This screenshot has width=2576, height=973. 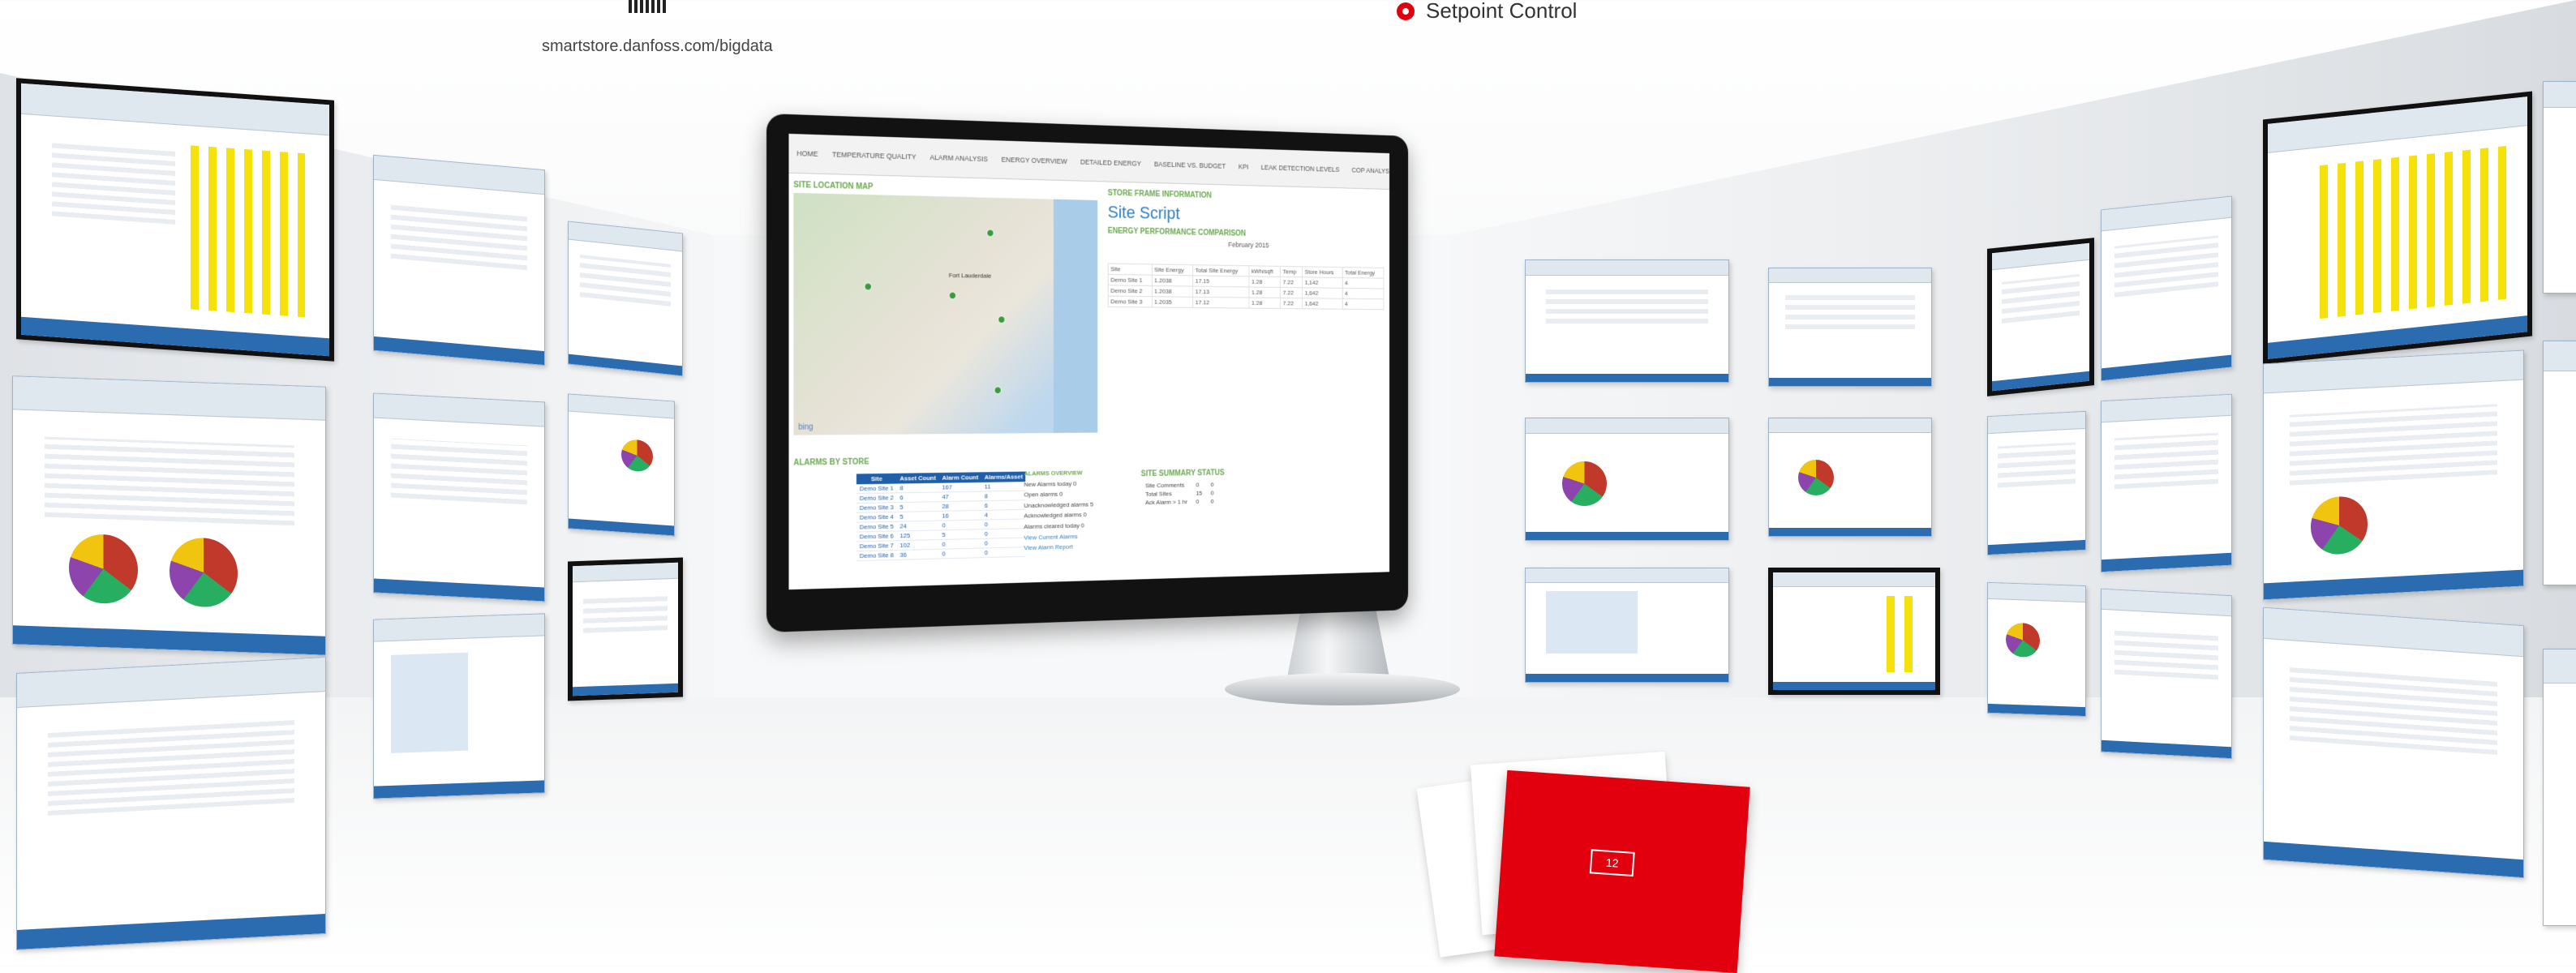 What do you see at coordinates (1322, 272) in the screenshot?
I see `table-header-cell: Store Hours` at bounding box center [1322, 272].